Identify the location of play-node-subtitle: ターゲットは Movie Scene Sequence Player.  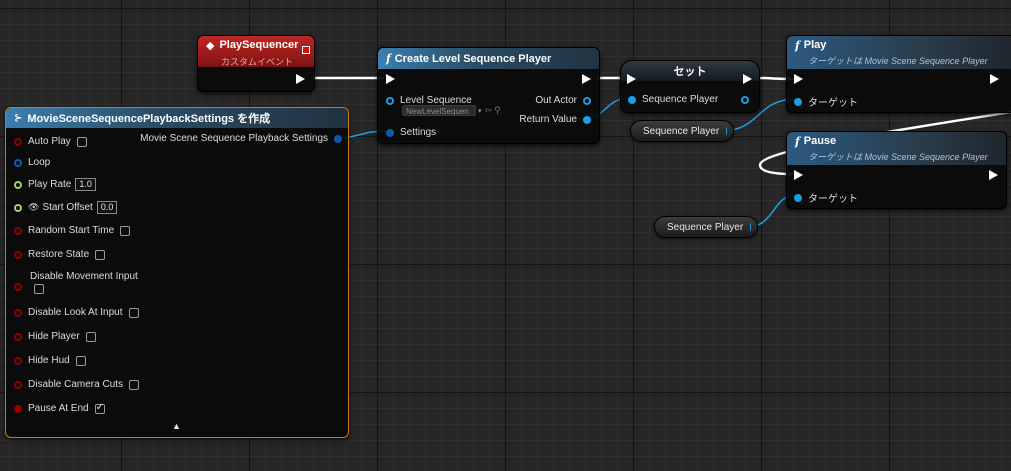
(898, 61).